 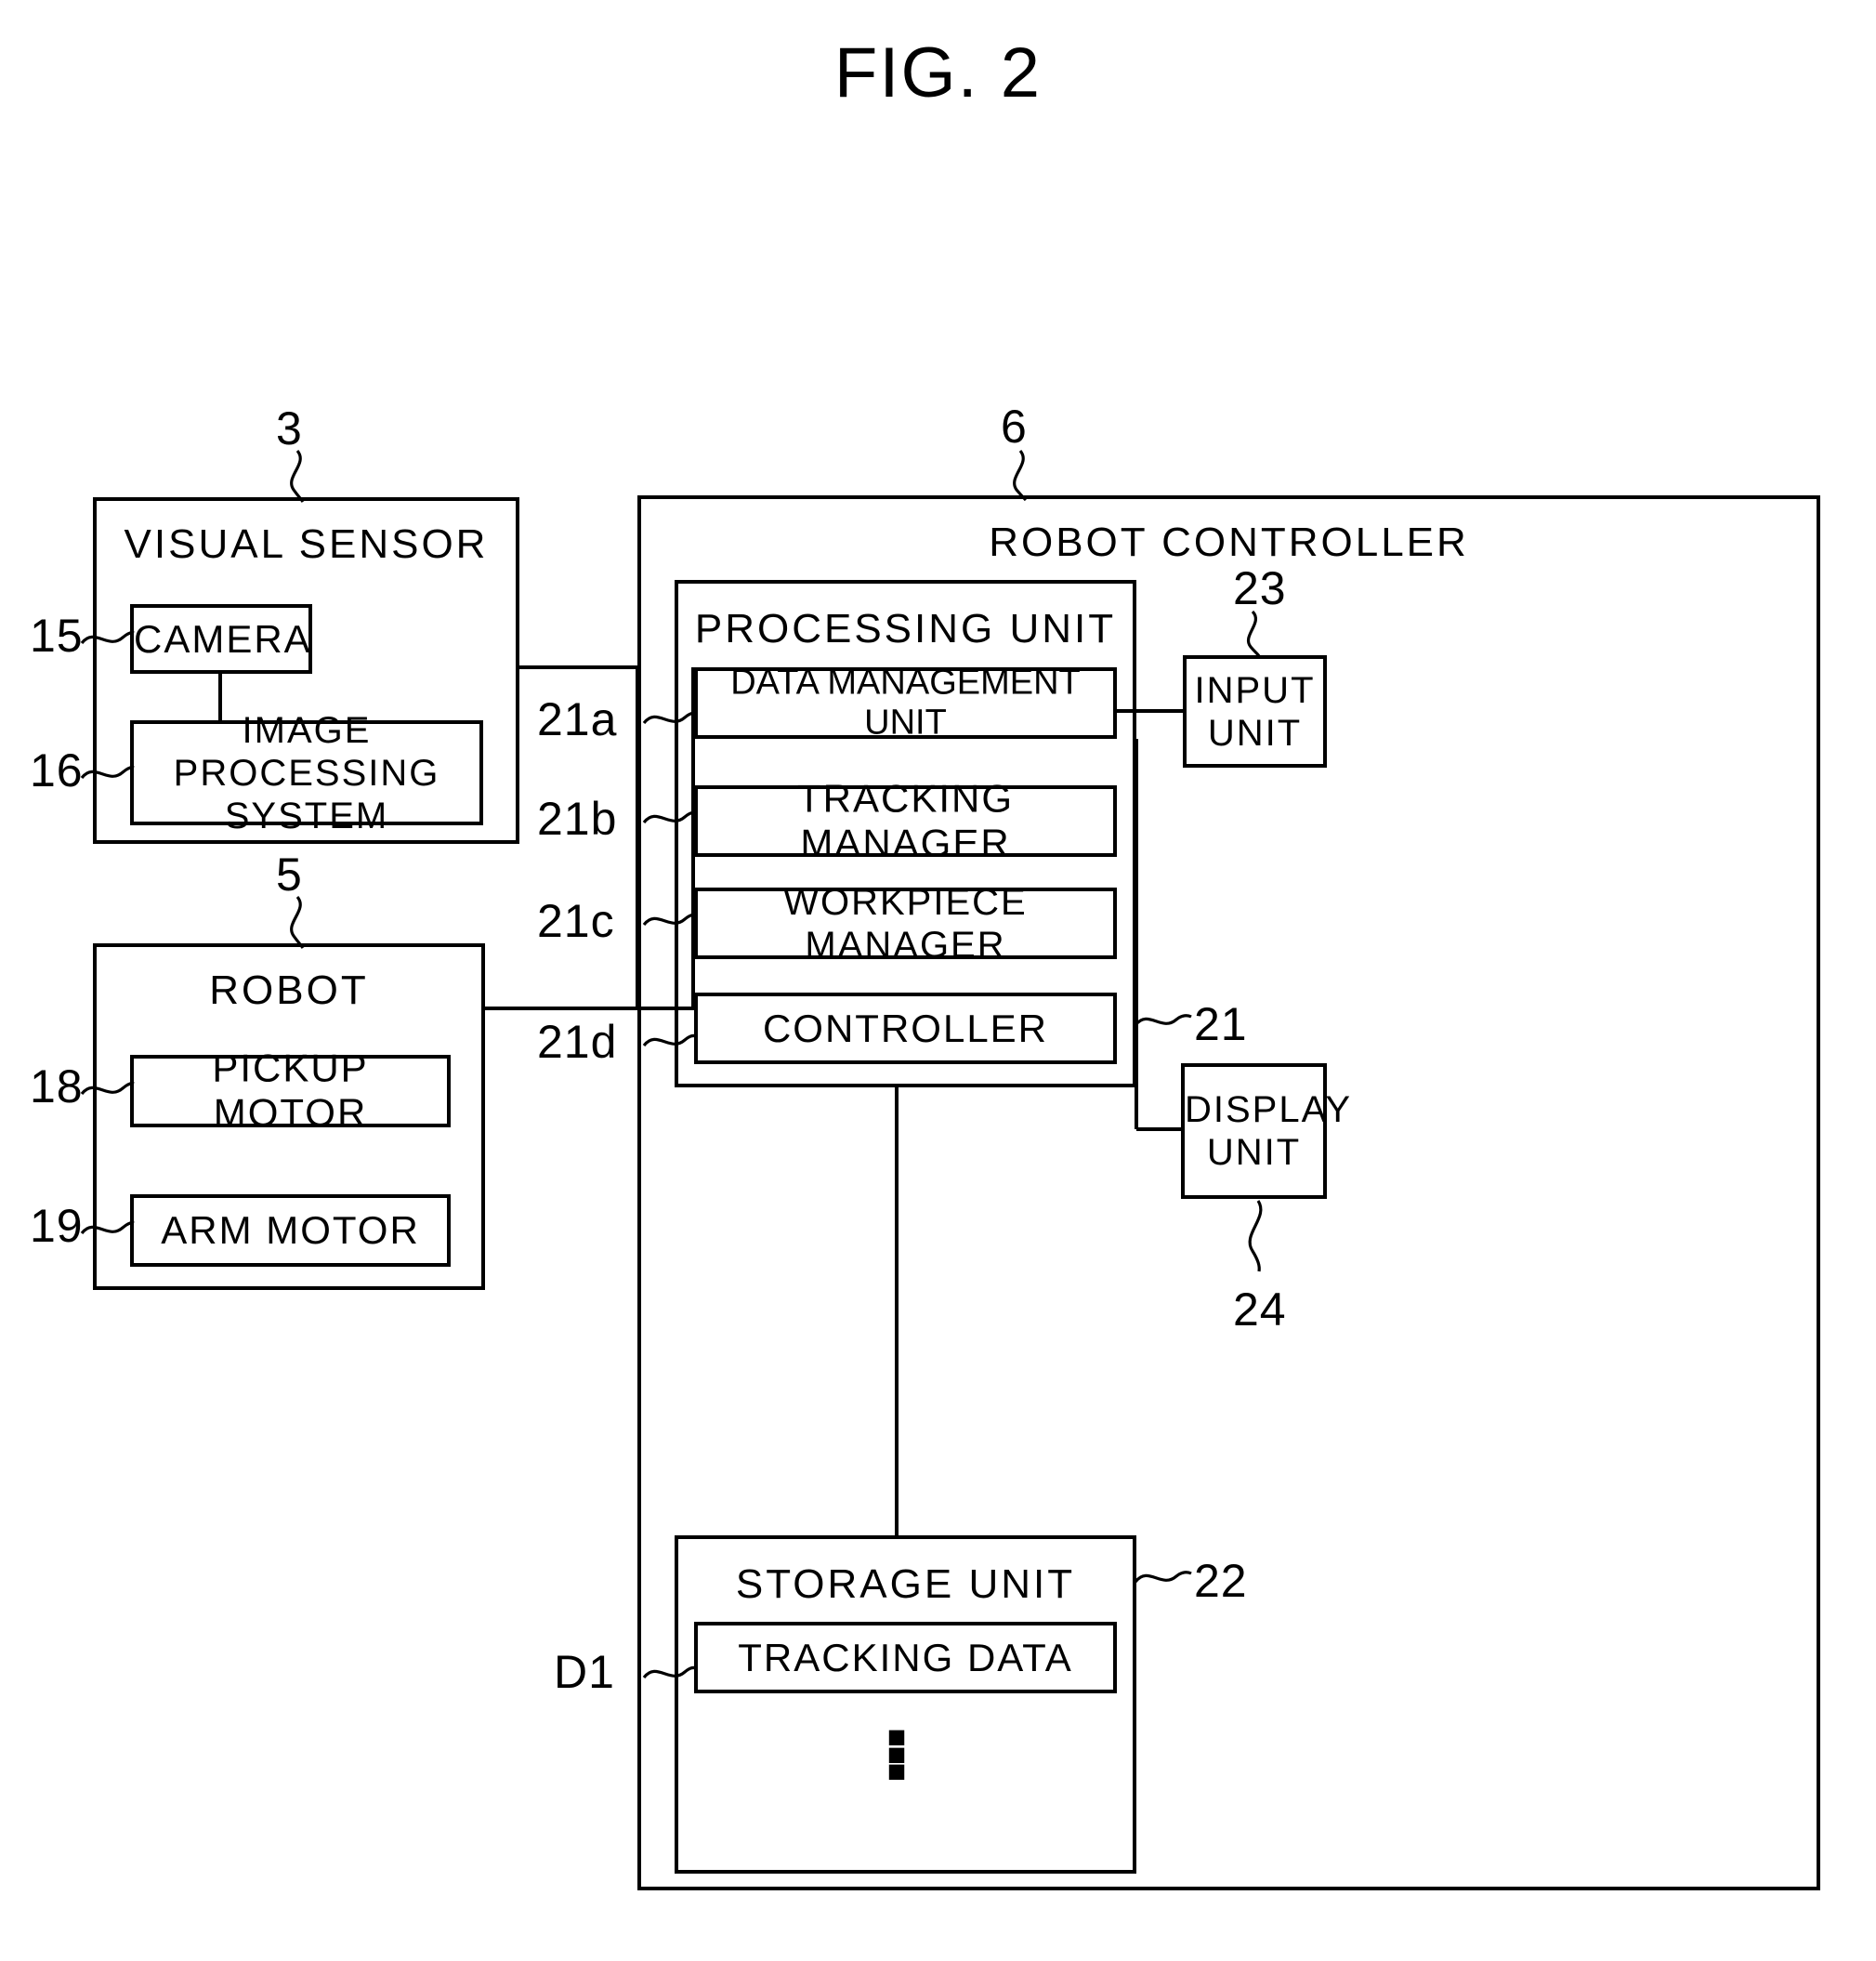 I want to click on data-management-to-input-connector, so click(x=1151, y=711).